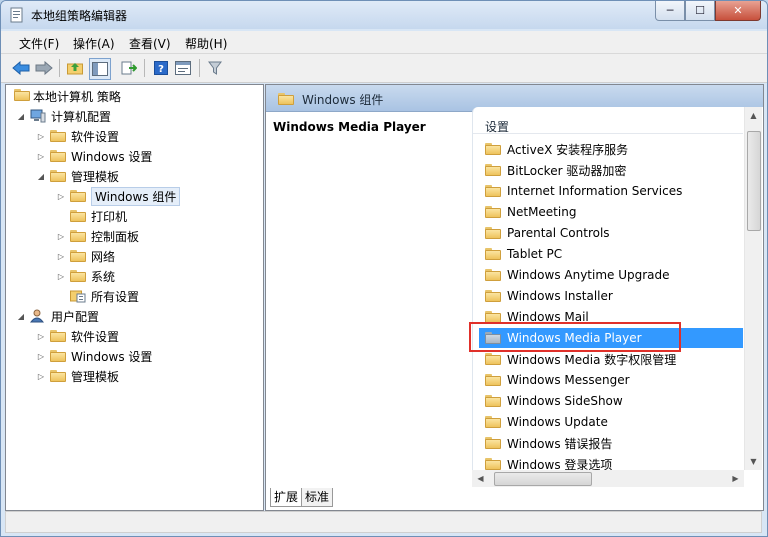  What do you see at coordinates (608, 478) in the screenshot?
I see `horizontal-scrollbar: ◀ ▶` at bounding box center [608, 478].